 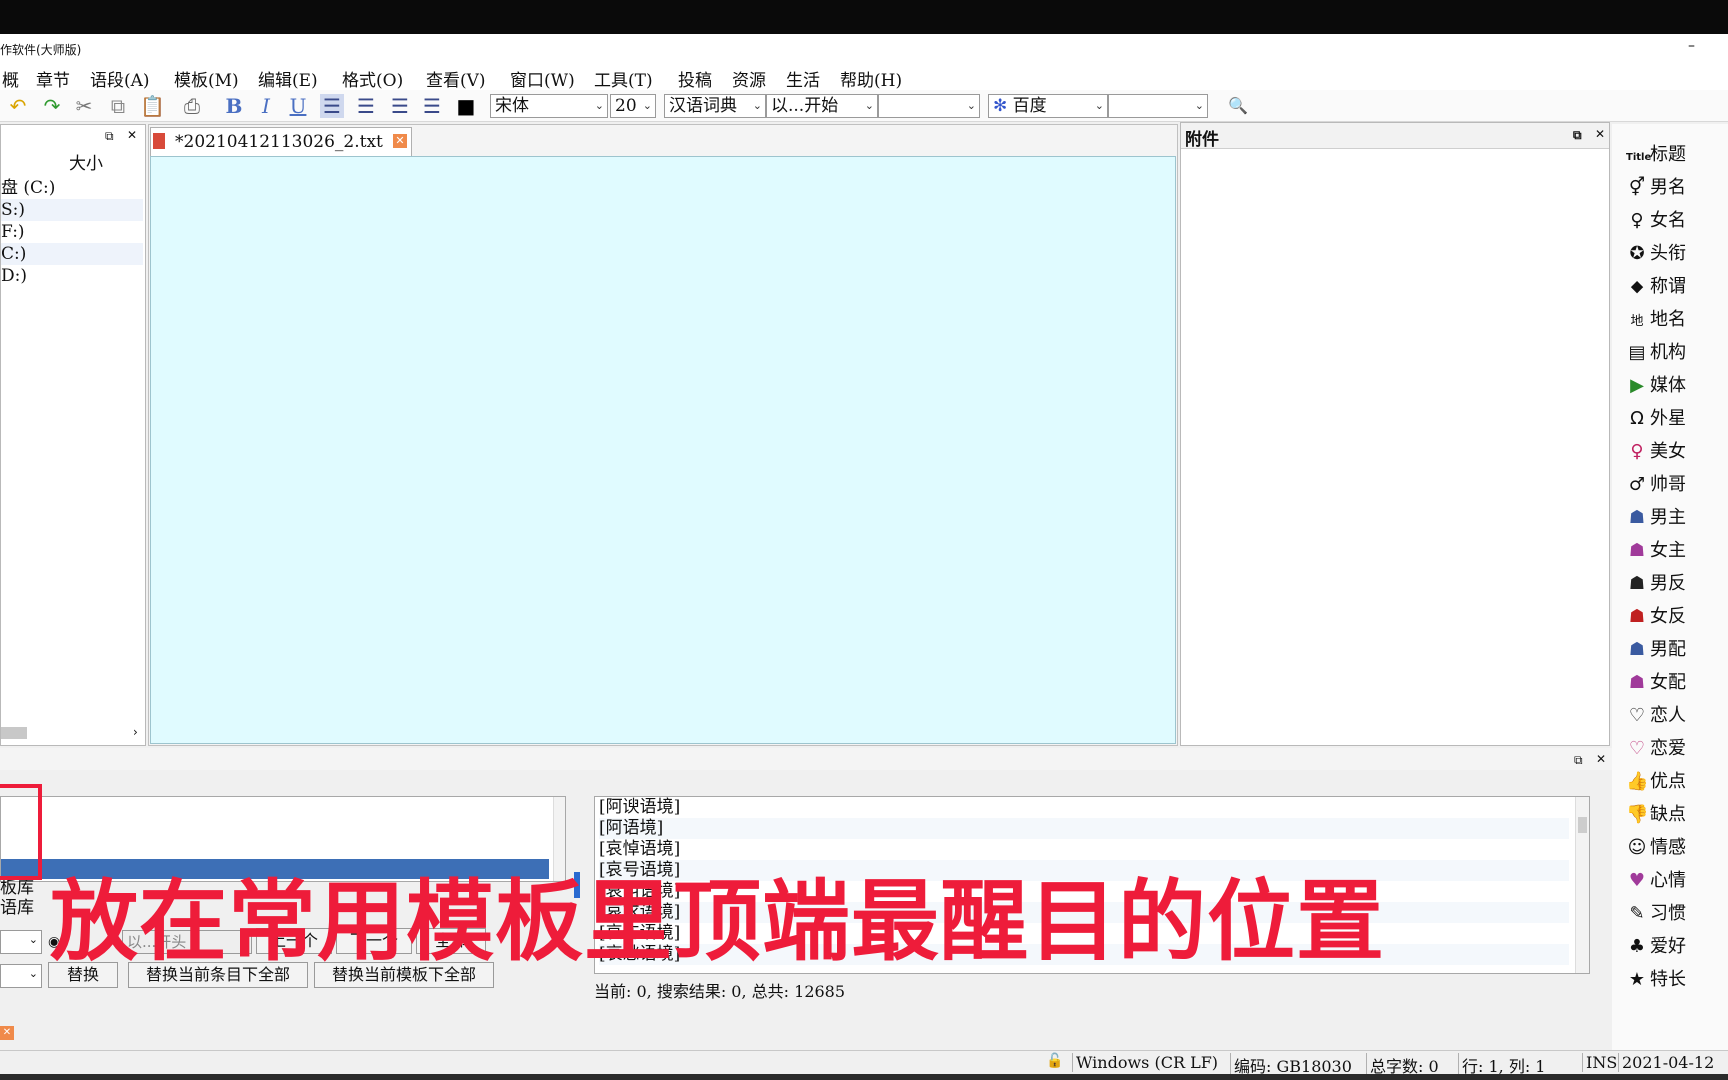 What do you see at coordinates (21, 942) in the screenshot?
I see `filter-select: ⌄` at bounding box center [21, 942].